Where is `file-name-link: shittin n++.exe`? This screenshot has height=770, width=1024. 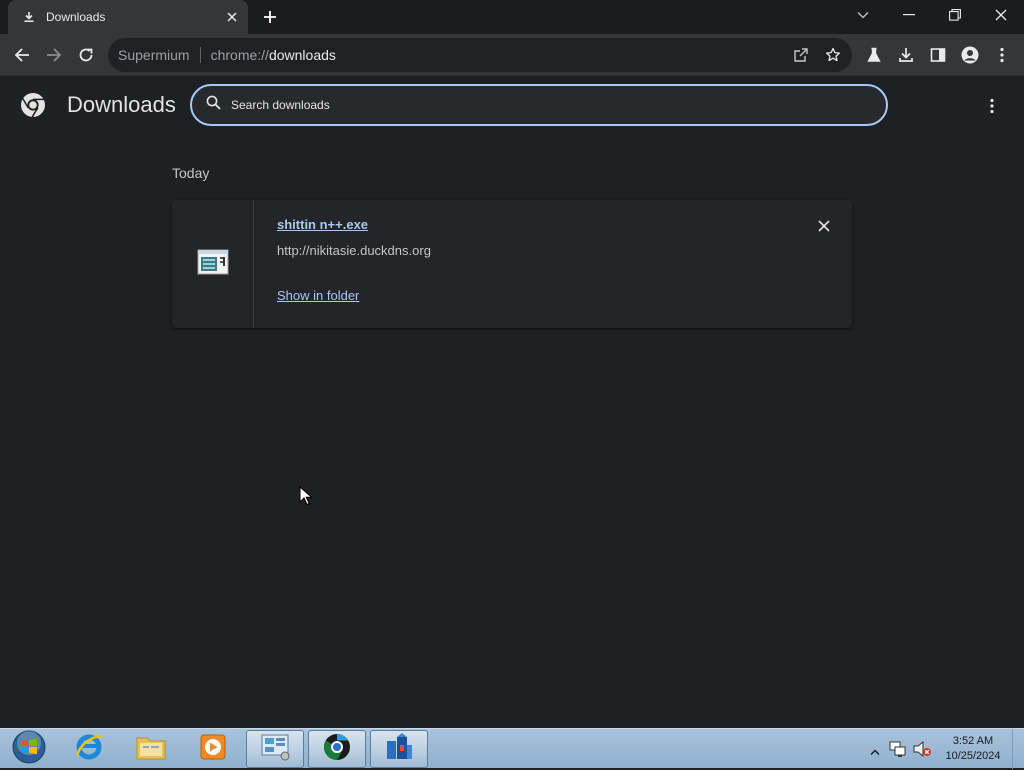
file-name-link: shittin n++.exe is located at coordinates (322, 224).